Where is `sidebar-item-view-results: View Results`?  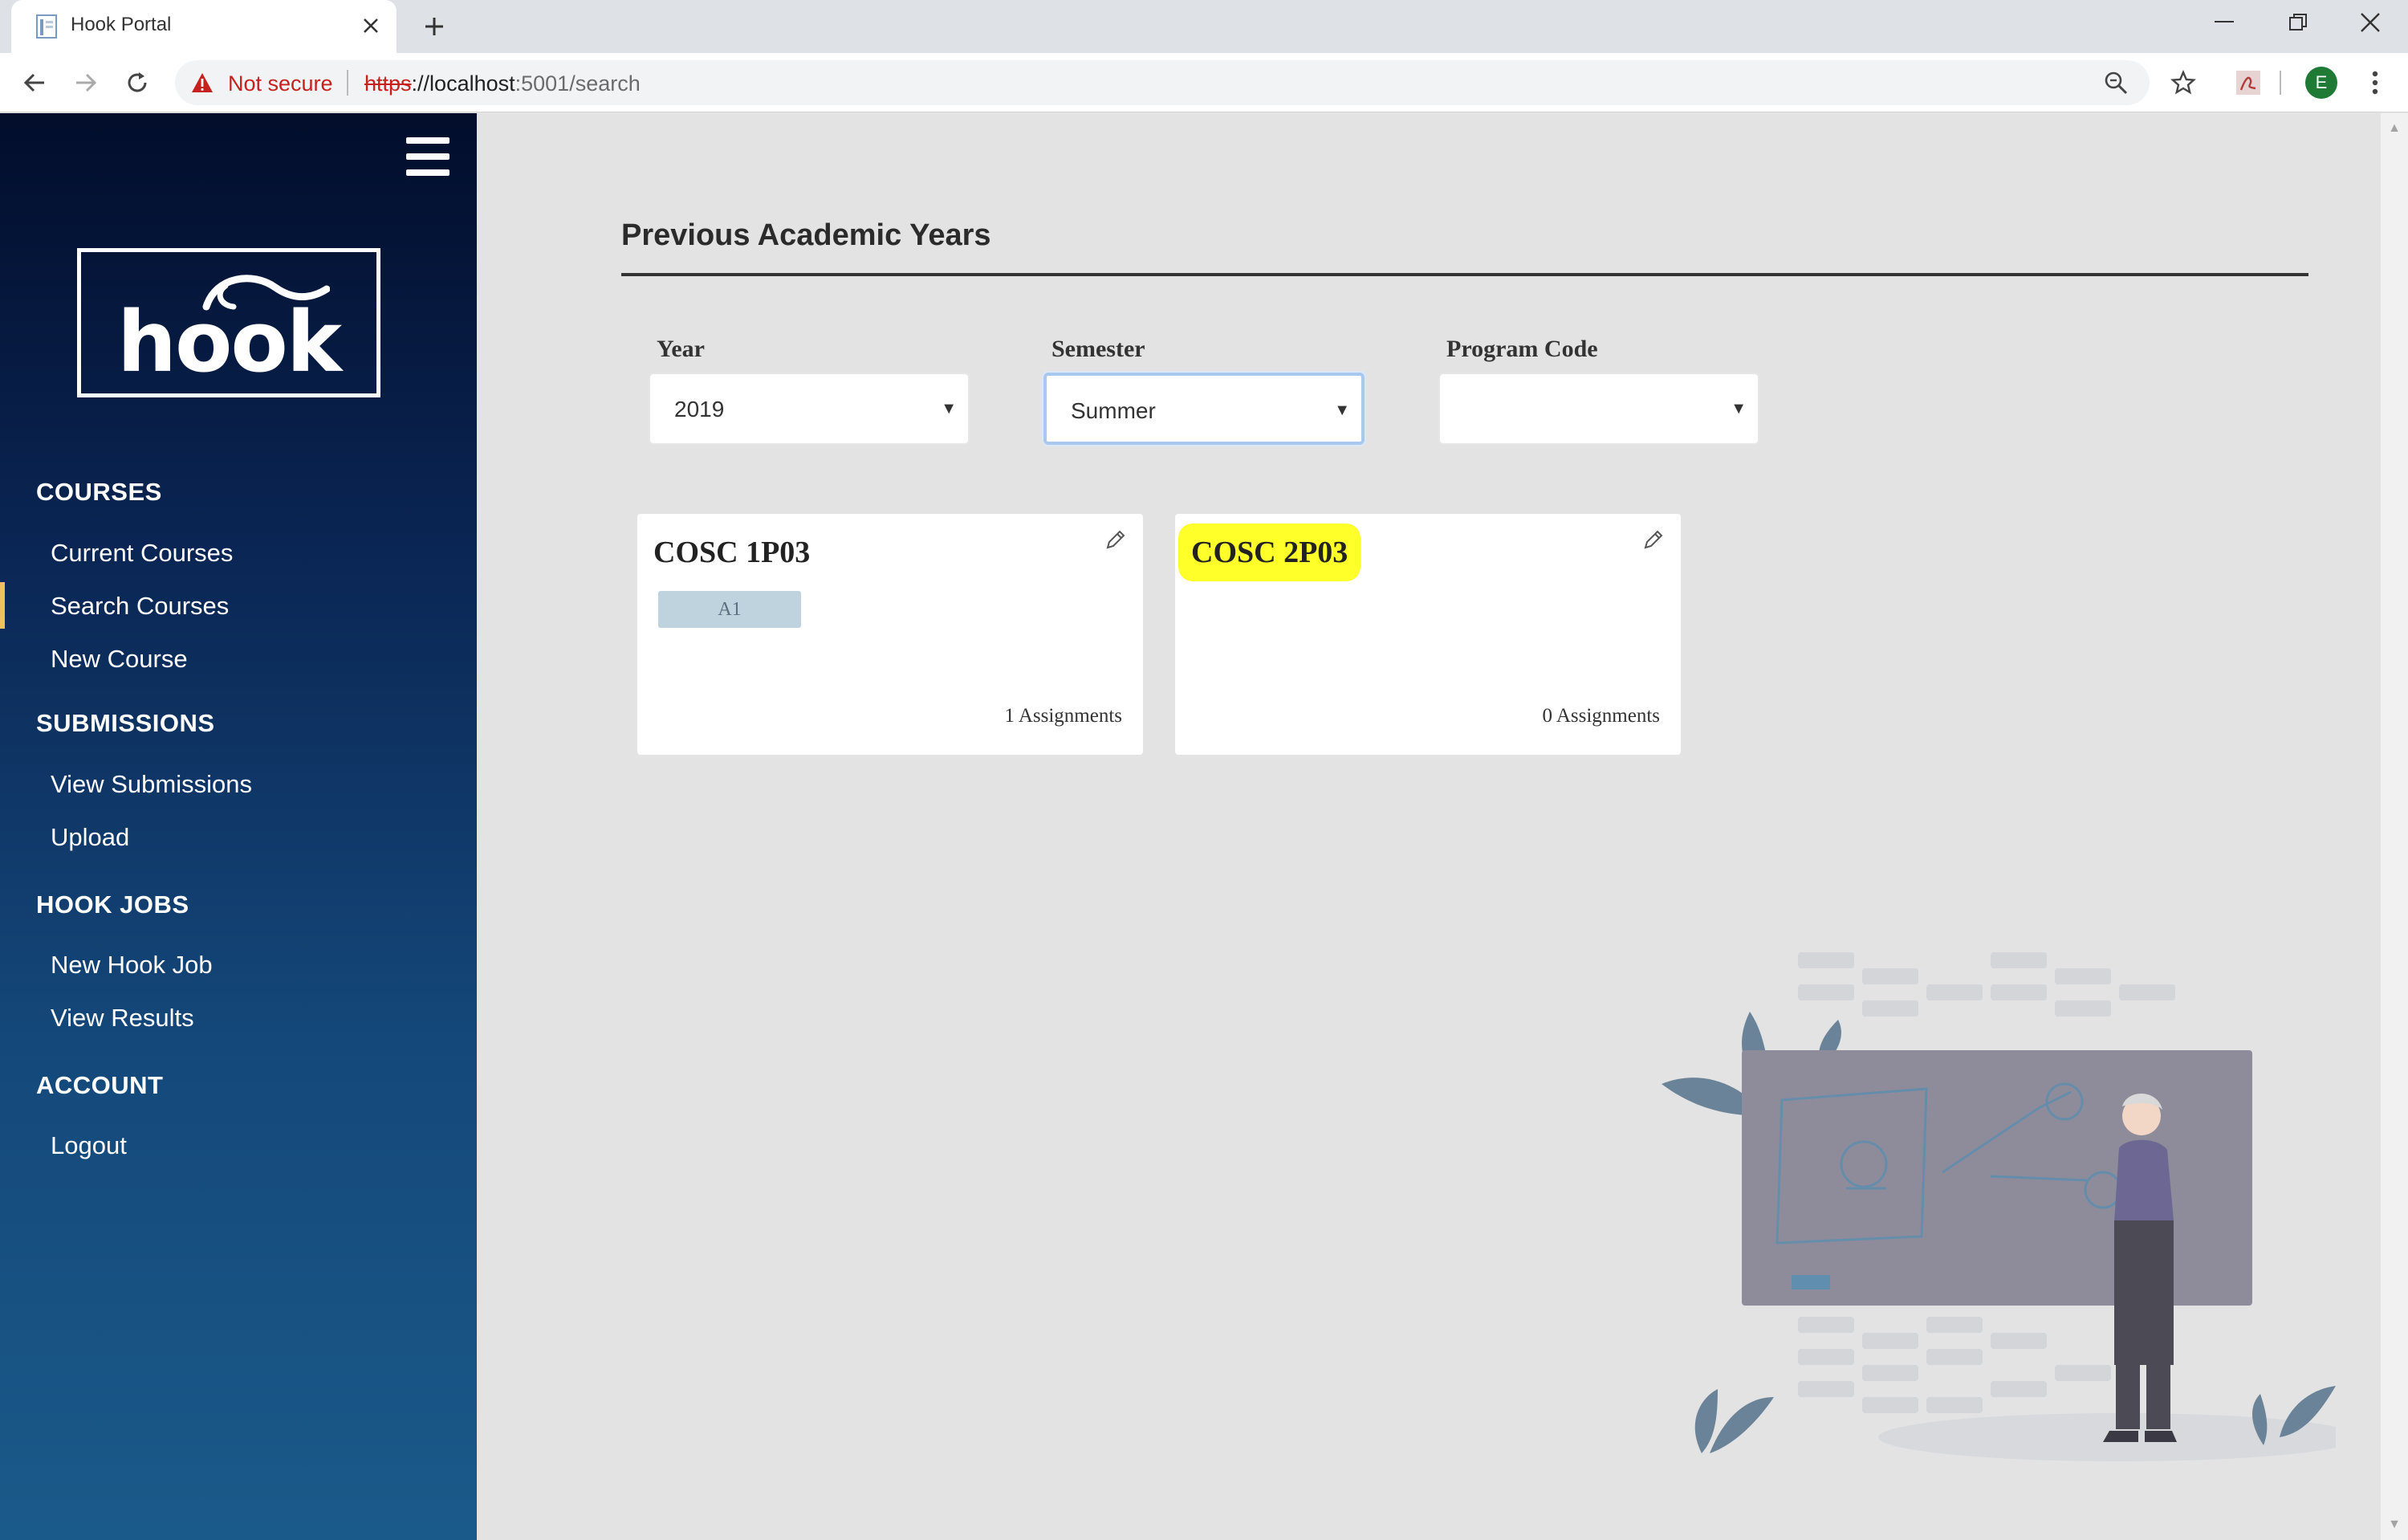
sidebar-item-view-results: View Results is located at coordinates (238, 1017).